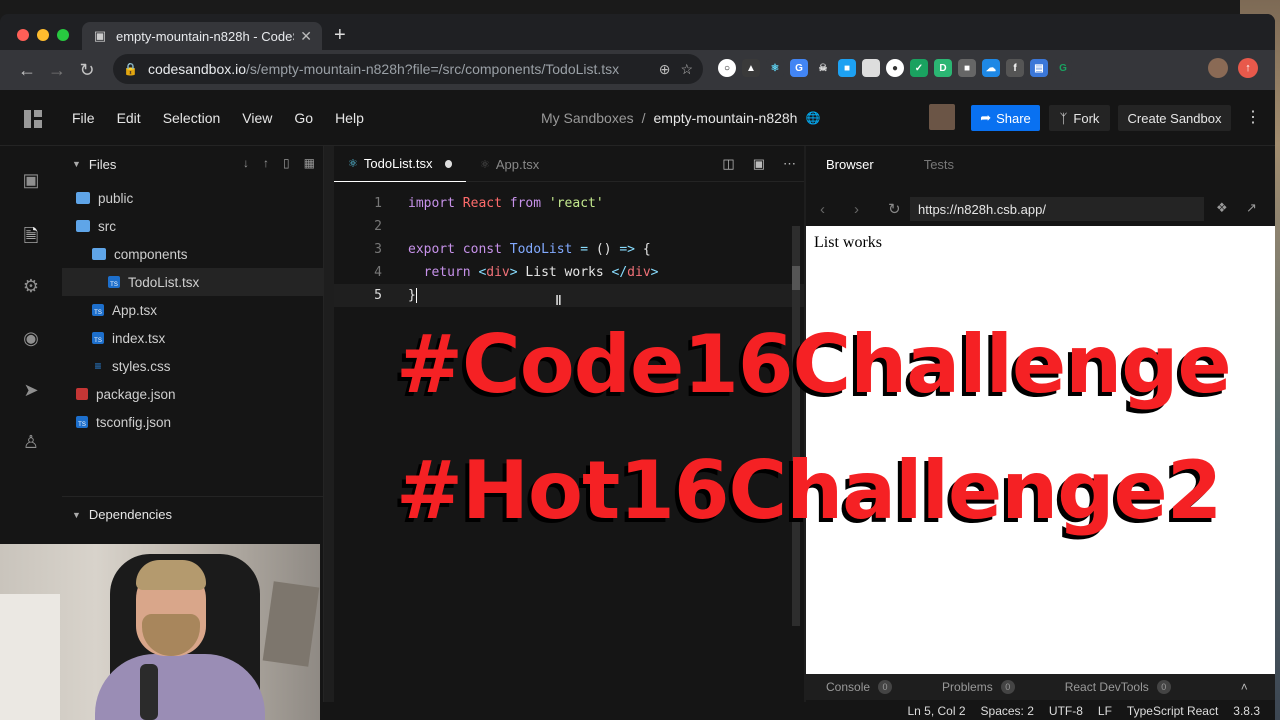 The image size is (1280, 720). Describe the element at coordinates (192, 254) in the screenshot. I see `file-tree-item: components` at that location.